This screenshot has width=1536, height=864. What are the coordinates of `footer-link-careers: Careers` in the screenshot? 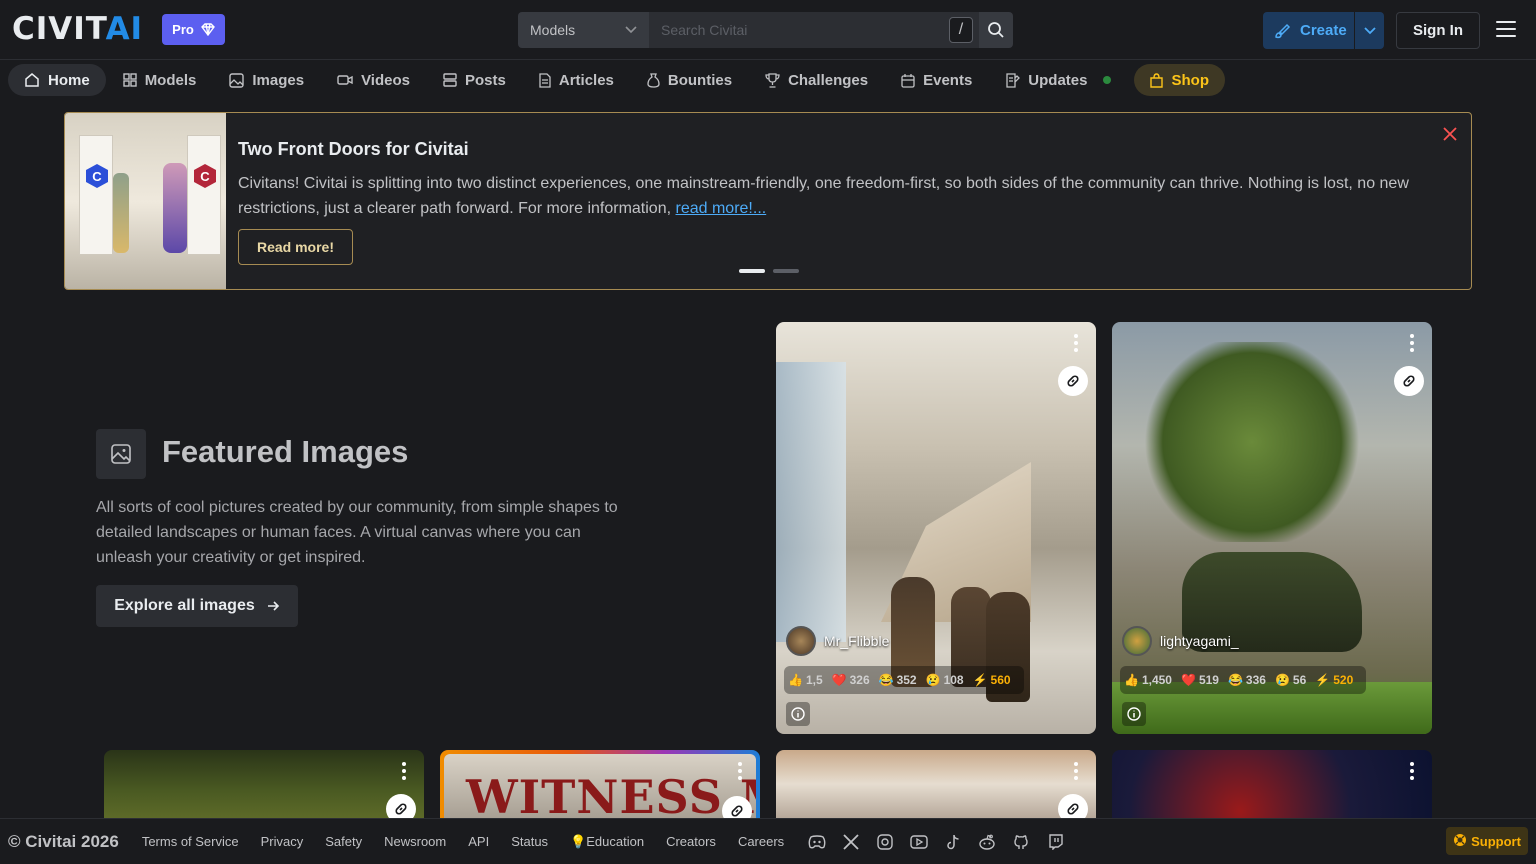 It's located at (761, 841).